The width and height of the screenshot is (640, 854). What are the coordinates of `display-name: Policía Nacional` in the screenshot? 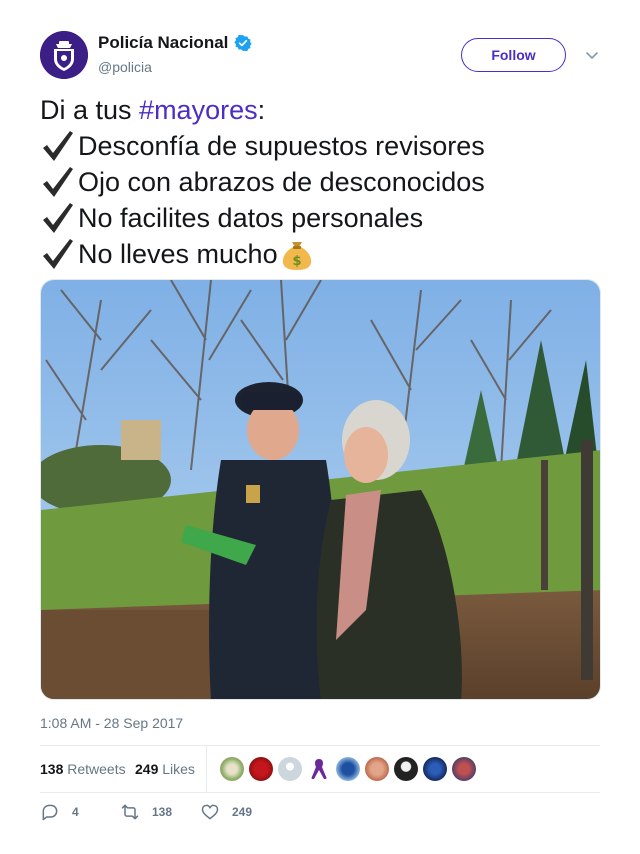 It's located at (163, 43).